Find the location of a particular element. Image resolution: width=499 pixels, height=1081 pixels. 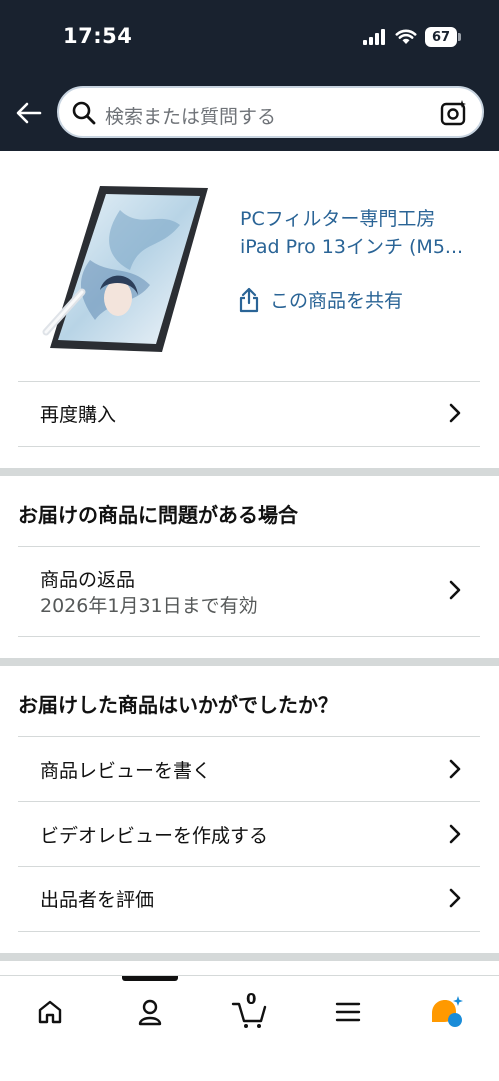

active-tab-indicator is located at coordinates (150, 978).